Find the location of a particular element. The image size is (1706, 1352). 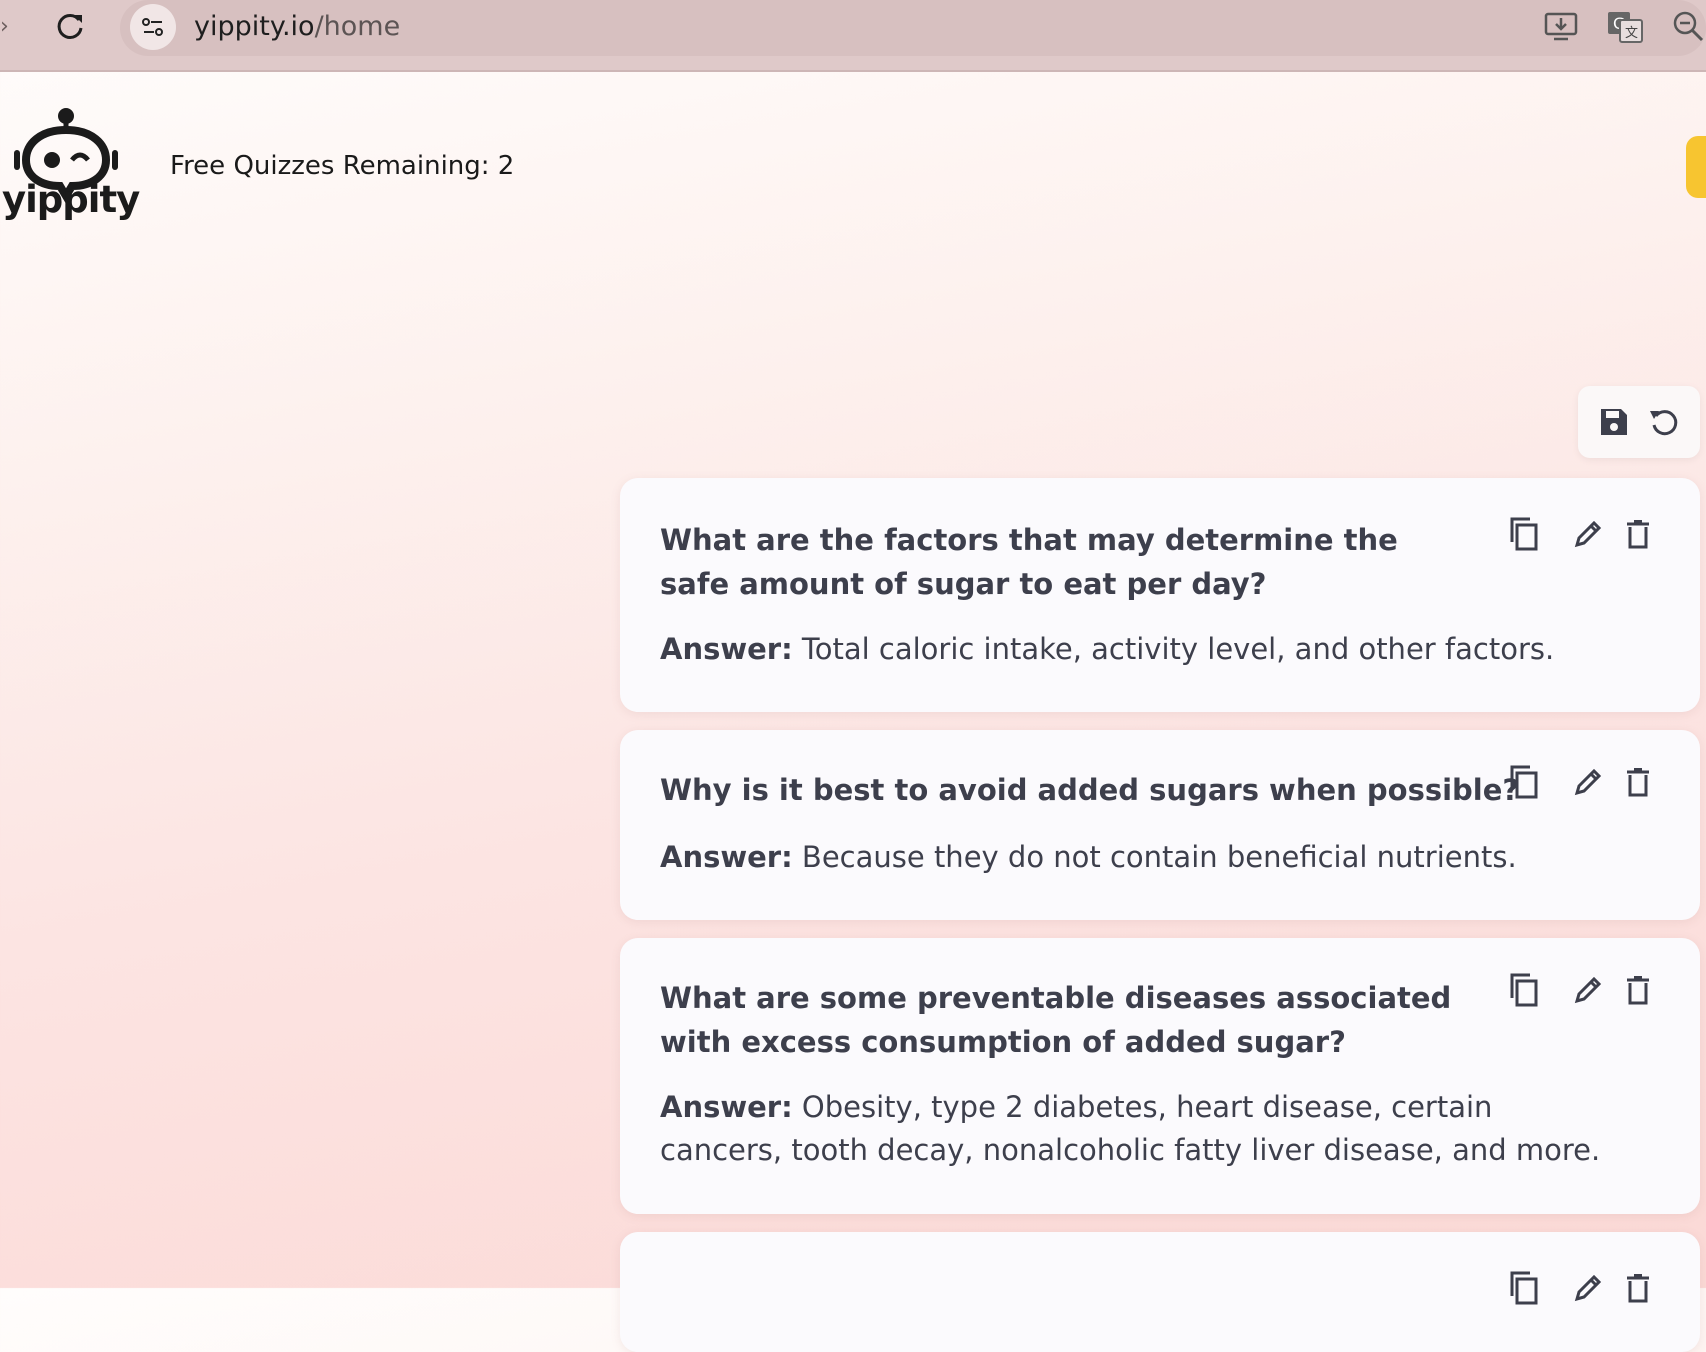

upgrade-button is located at coordinates (1696, 167).